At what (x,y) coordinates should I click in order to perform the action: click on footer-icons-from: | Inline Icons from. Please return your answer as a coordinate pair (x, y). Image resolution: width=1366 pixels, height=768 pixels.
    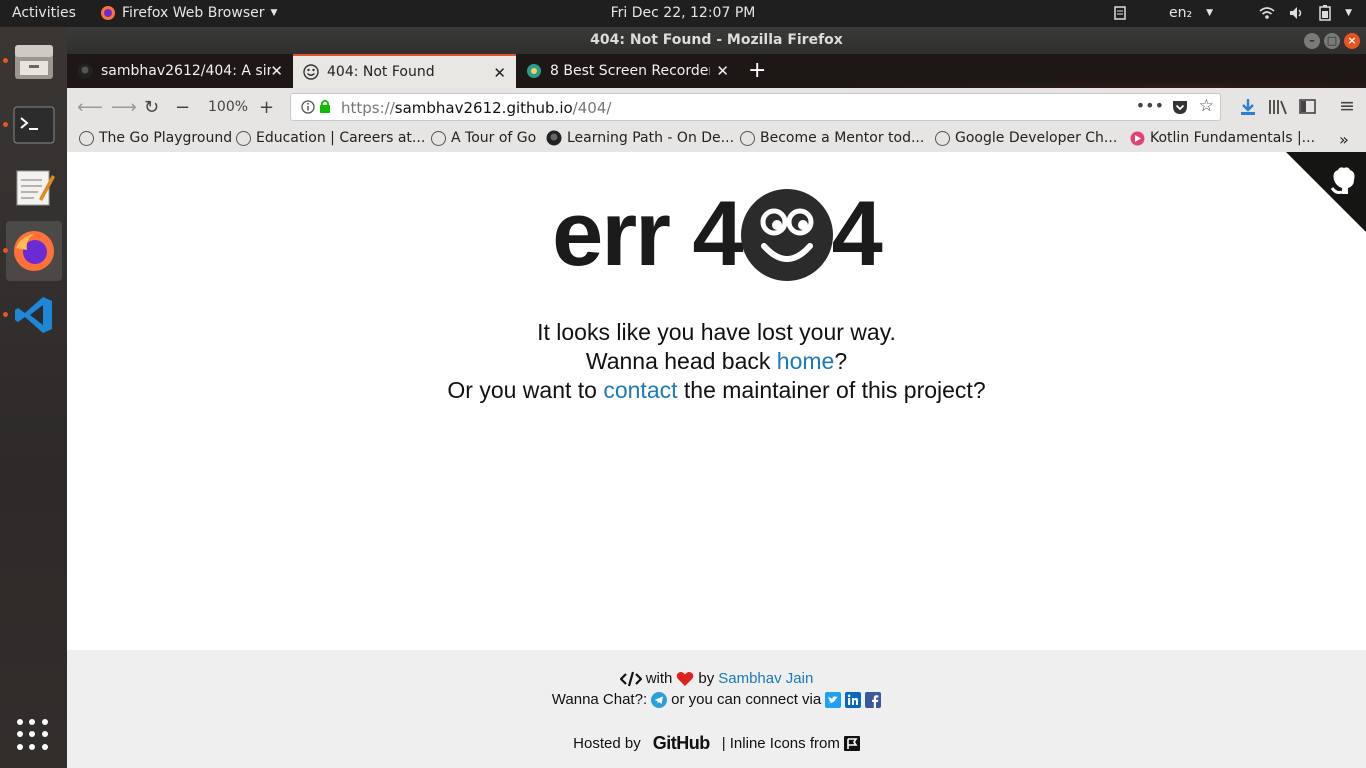
    Looking at the image, I should click on (780, 743).